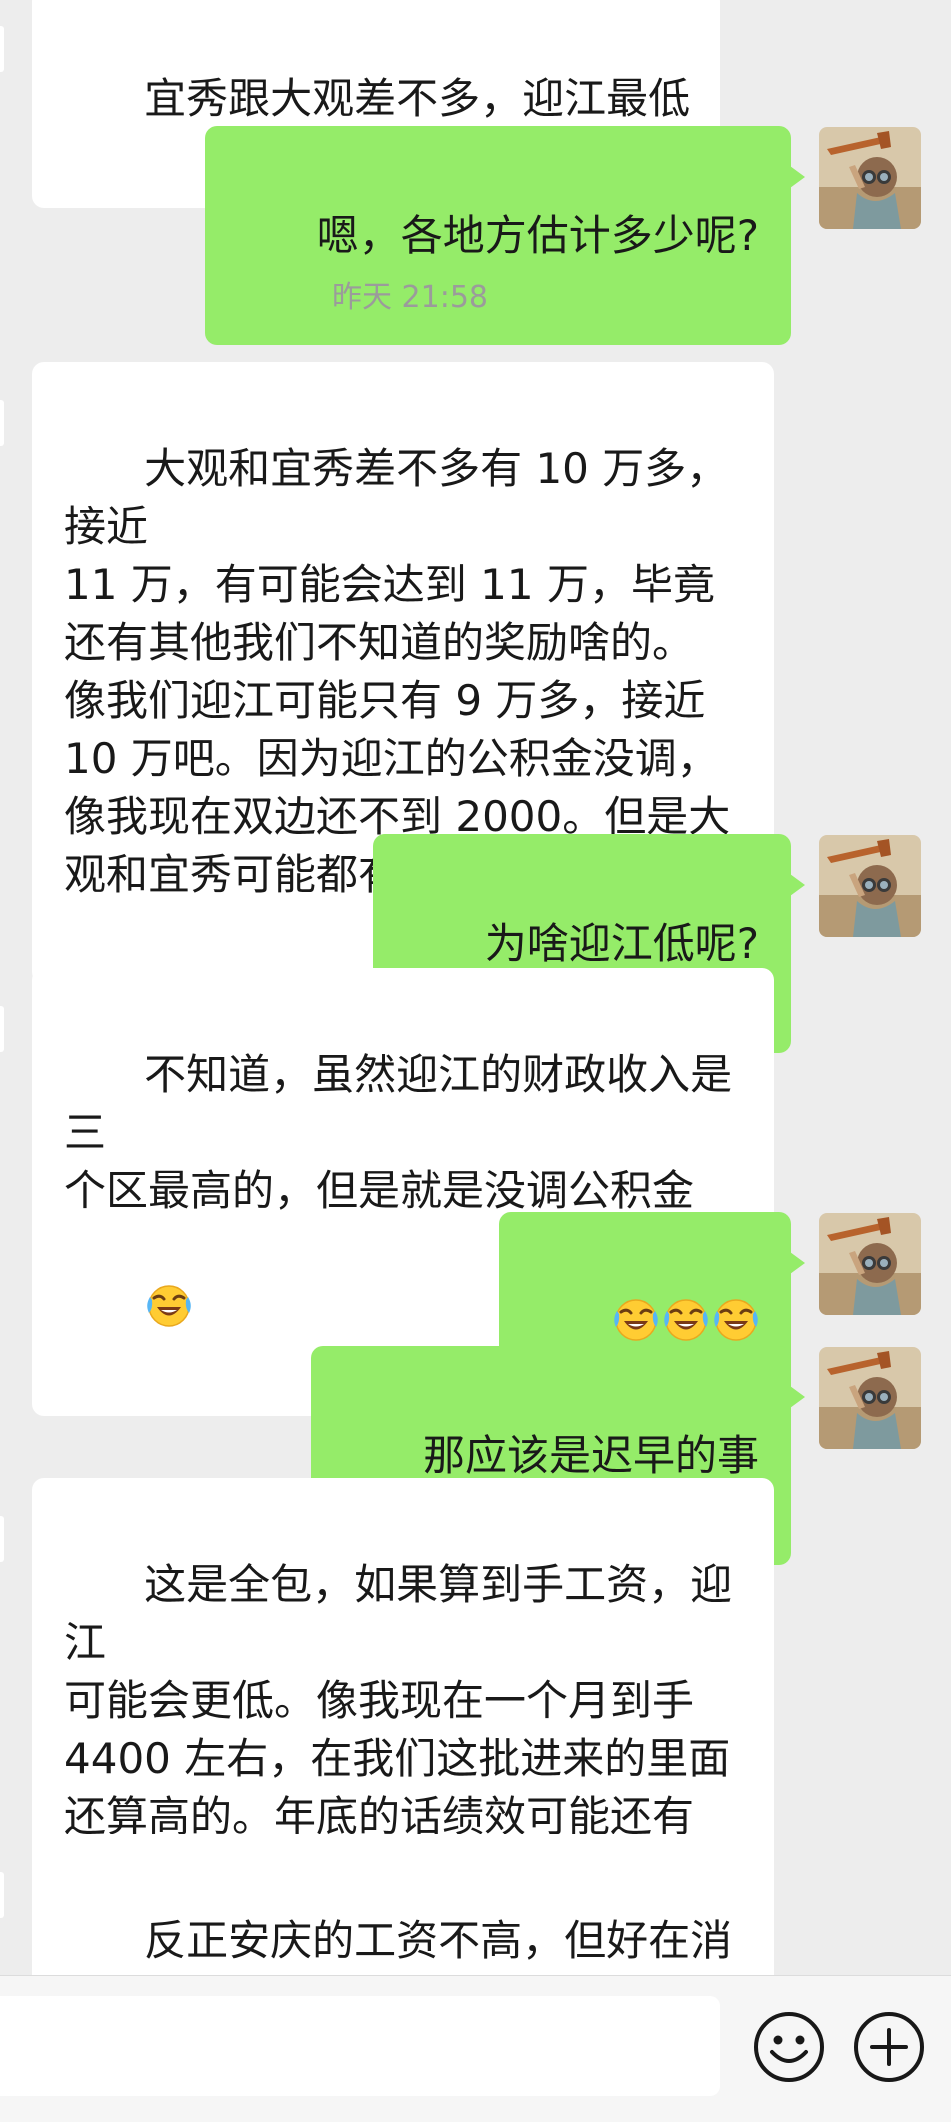  I want to click on message-text: 那应该是迟早的事, so click(590, 1455).